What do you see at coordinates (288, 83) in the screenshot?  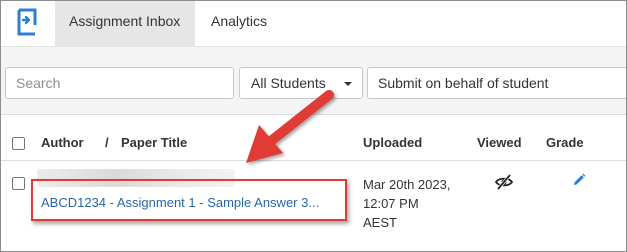 I see `students-select-value: All Students` at bounding box center [288, 83].